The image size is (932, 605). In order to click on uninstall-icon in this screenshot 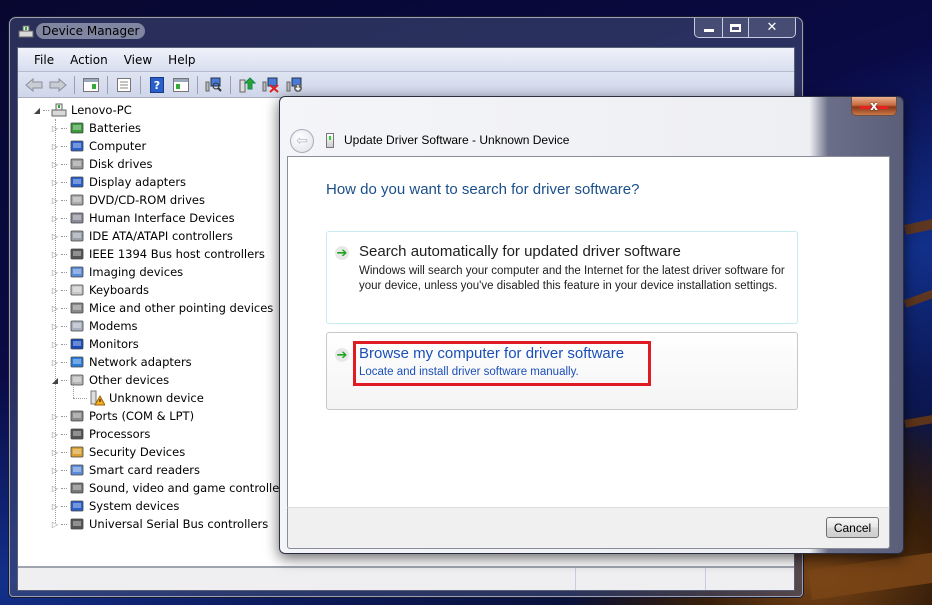, I will do `click(270, 85)`.